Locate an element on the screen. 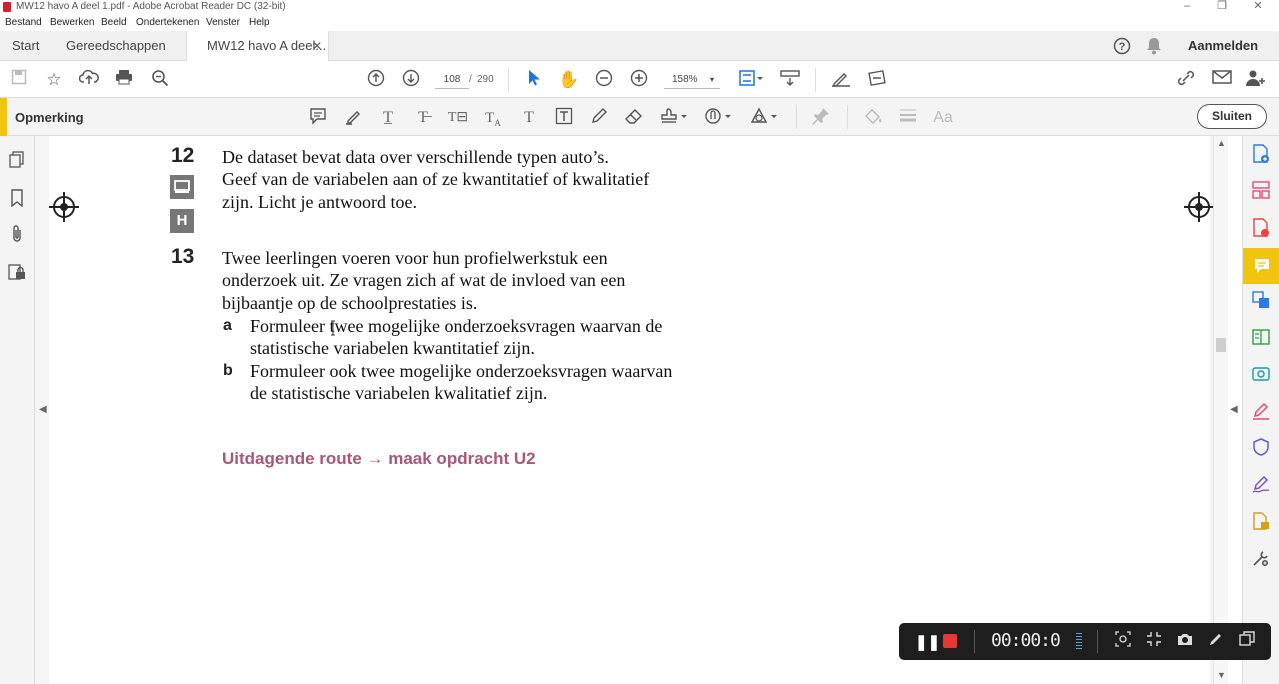 The image size is (1279, 684). scrollbar-thumb is located at coordinates (1221, 345).